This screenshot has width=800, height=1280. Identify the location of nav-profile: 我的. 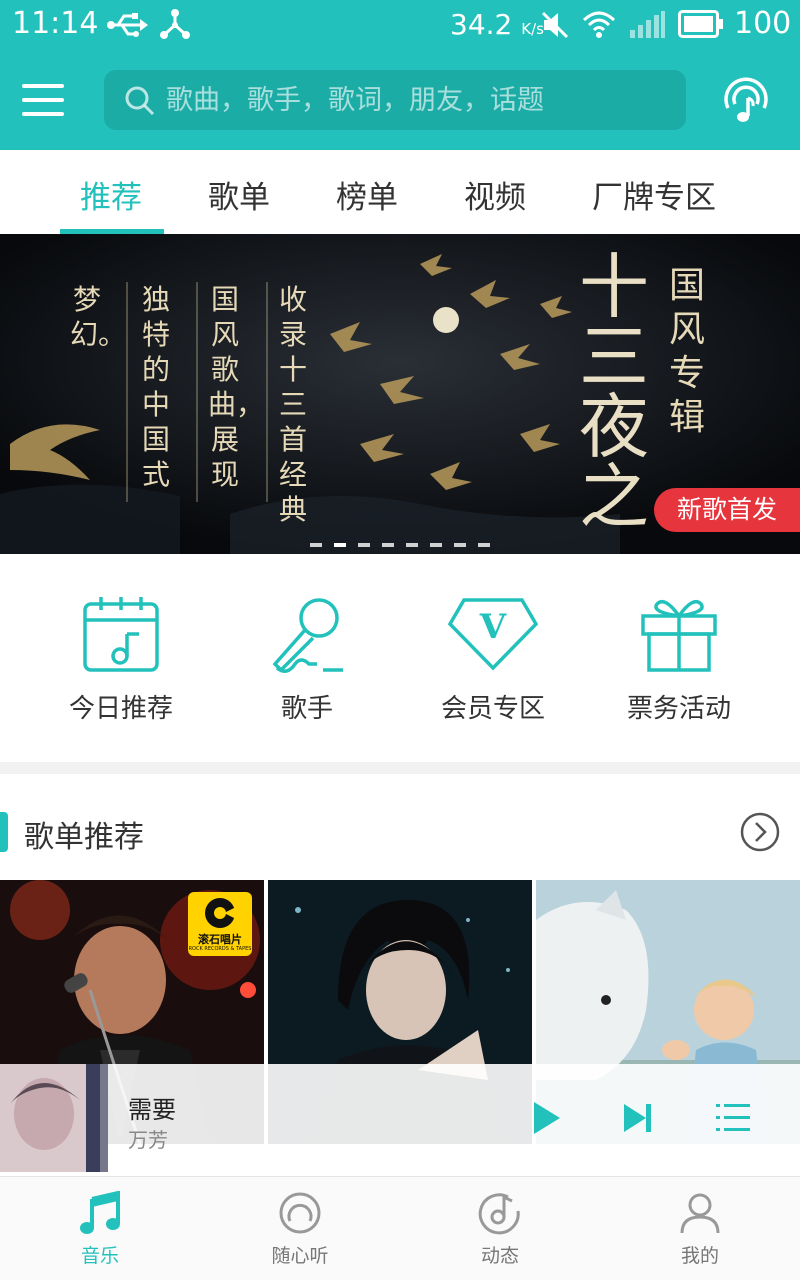
(700, 1229).